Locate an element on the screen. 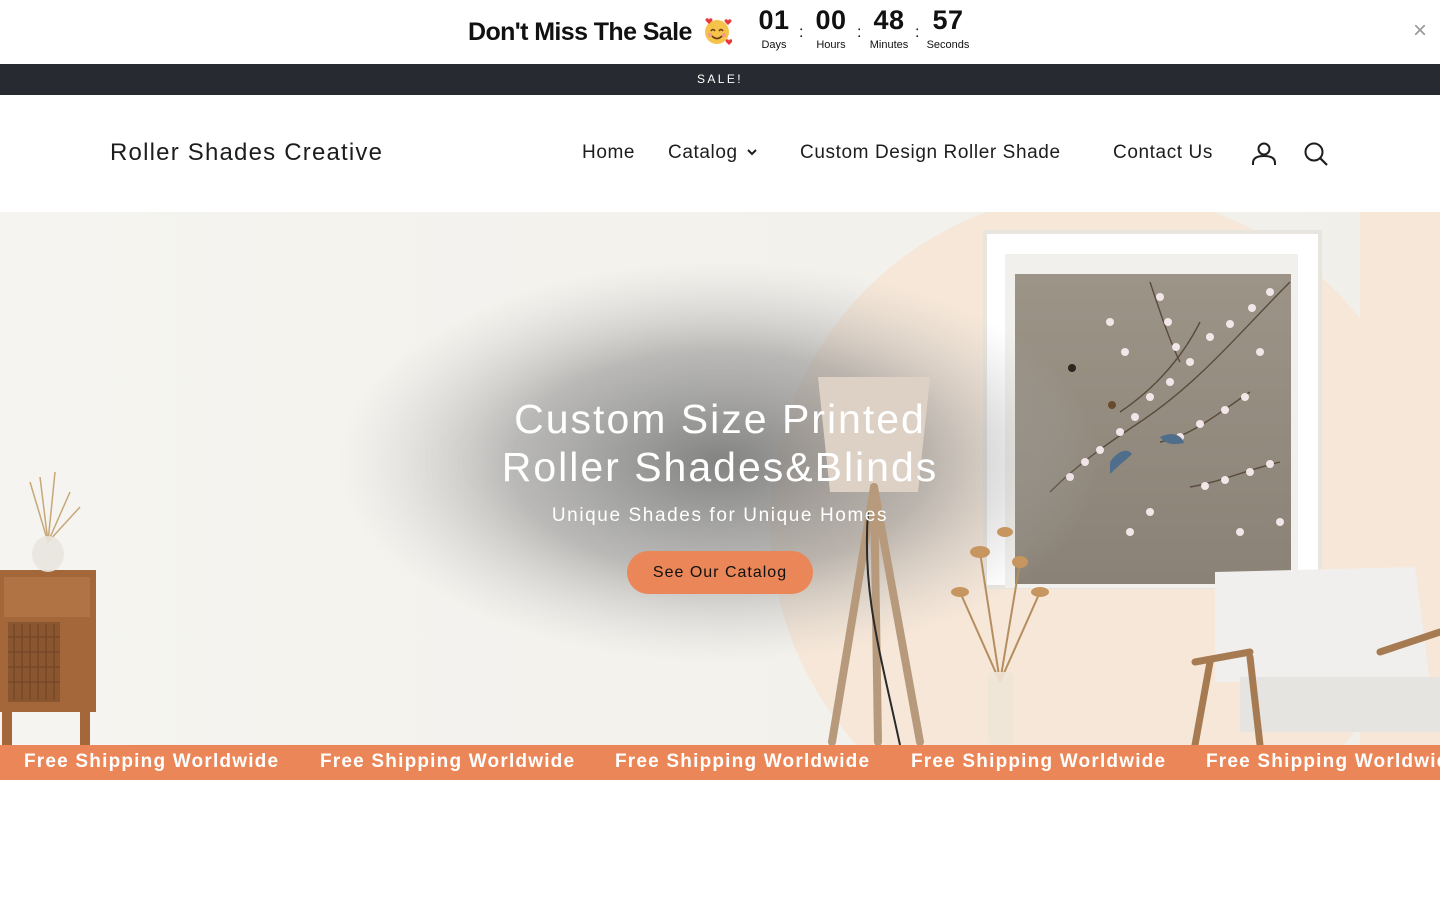 Image resolution: width=1440 pixels, height=900 pixels. close-icon: × is located at coordinates (1420, 31).